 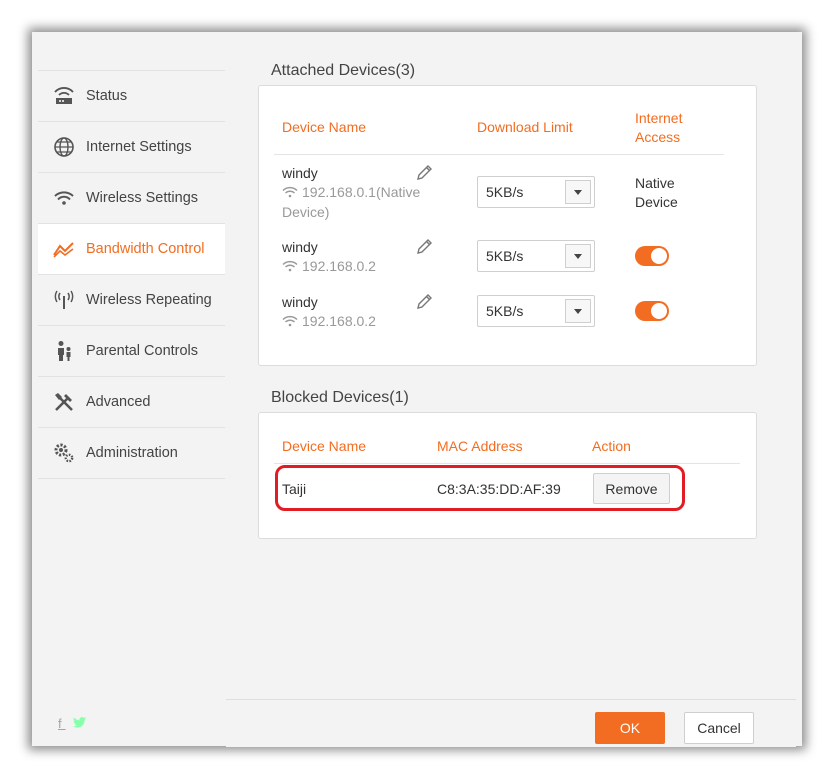 What do you see at coordinates (343, 70) in the screenshot?
I see `attached-devices-title: Attached Devices(3)` at bounding box center [343, 70].